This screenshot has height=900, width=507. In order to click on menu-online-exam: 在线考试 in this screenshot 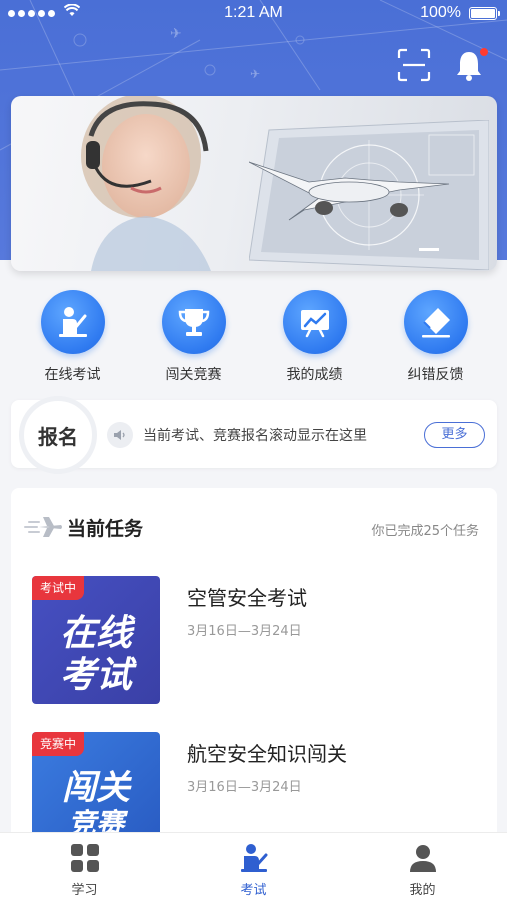, I will do `click(72, 336)`.